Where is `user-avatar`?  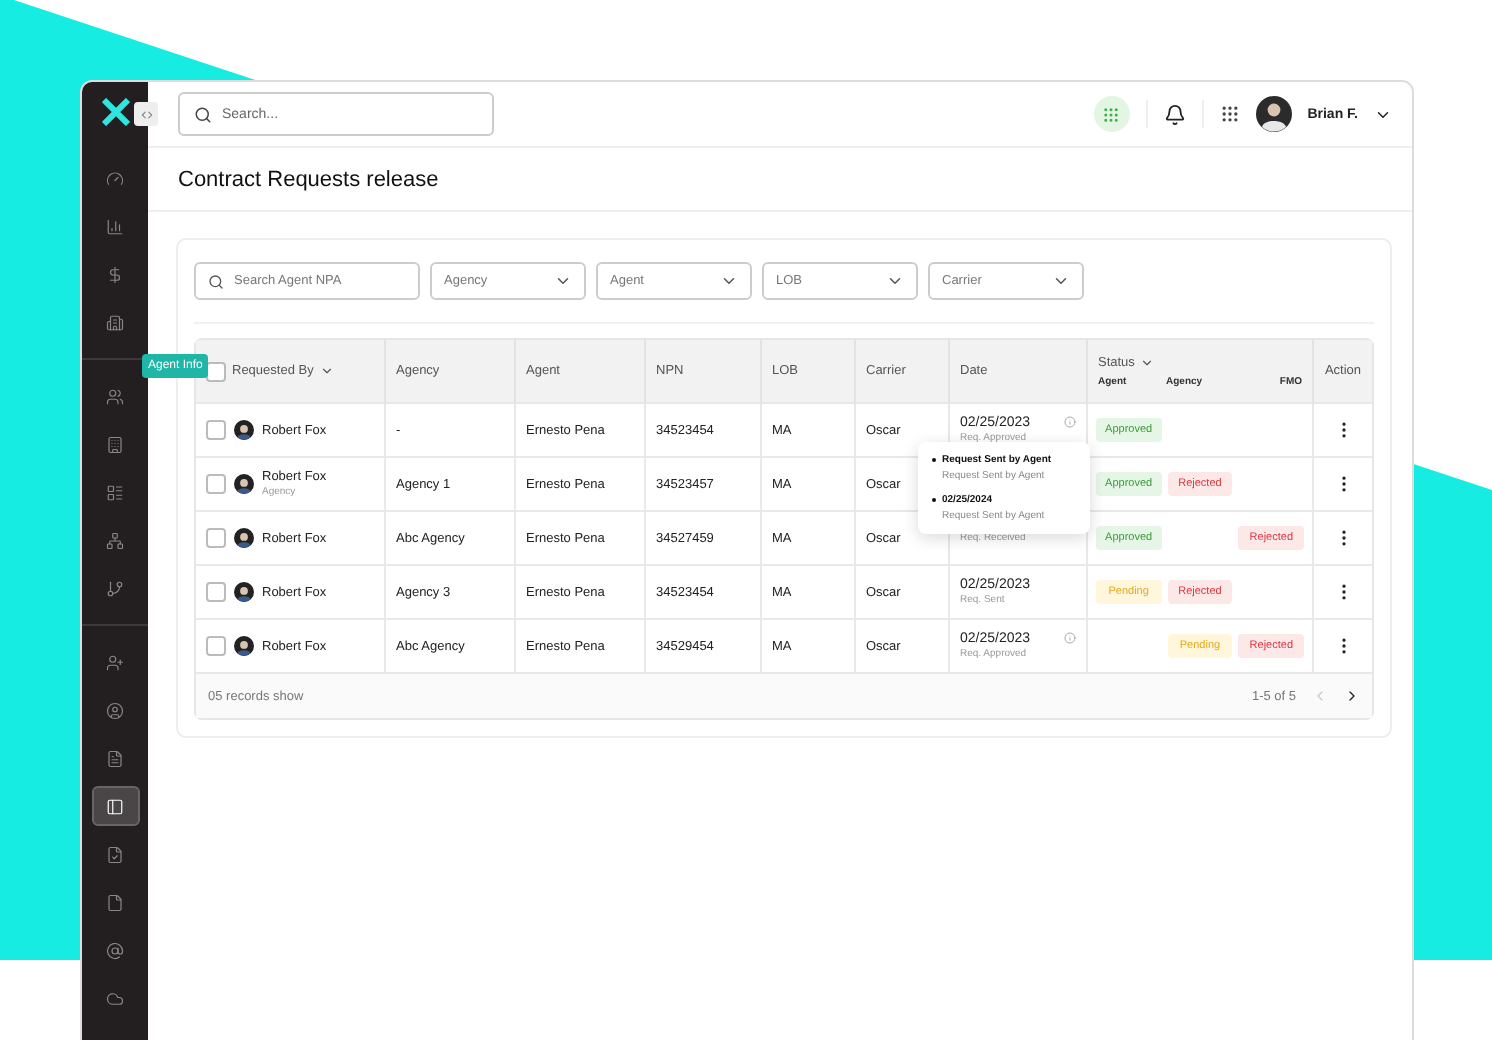
user-avatar is located at coordinates (1273, 114).